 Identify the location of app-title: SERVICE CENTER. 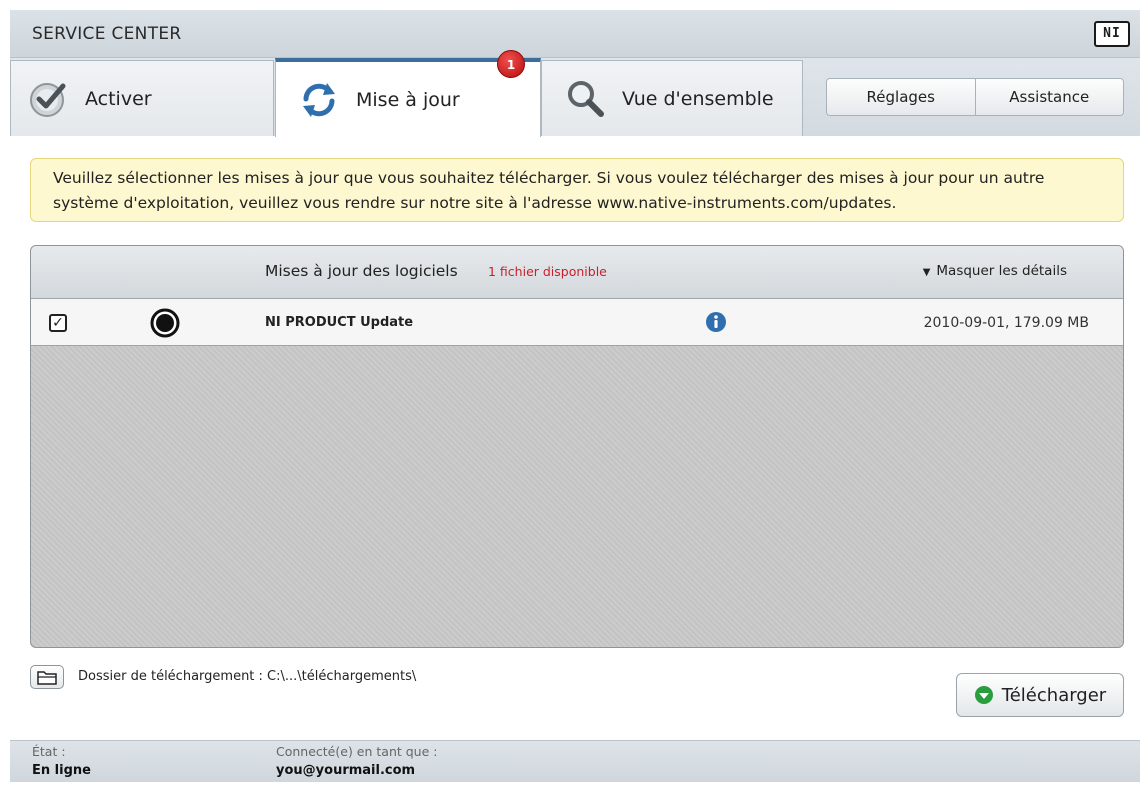
(107, 34).